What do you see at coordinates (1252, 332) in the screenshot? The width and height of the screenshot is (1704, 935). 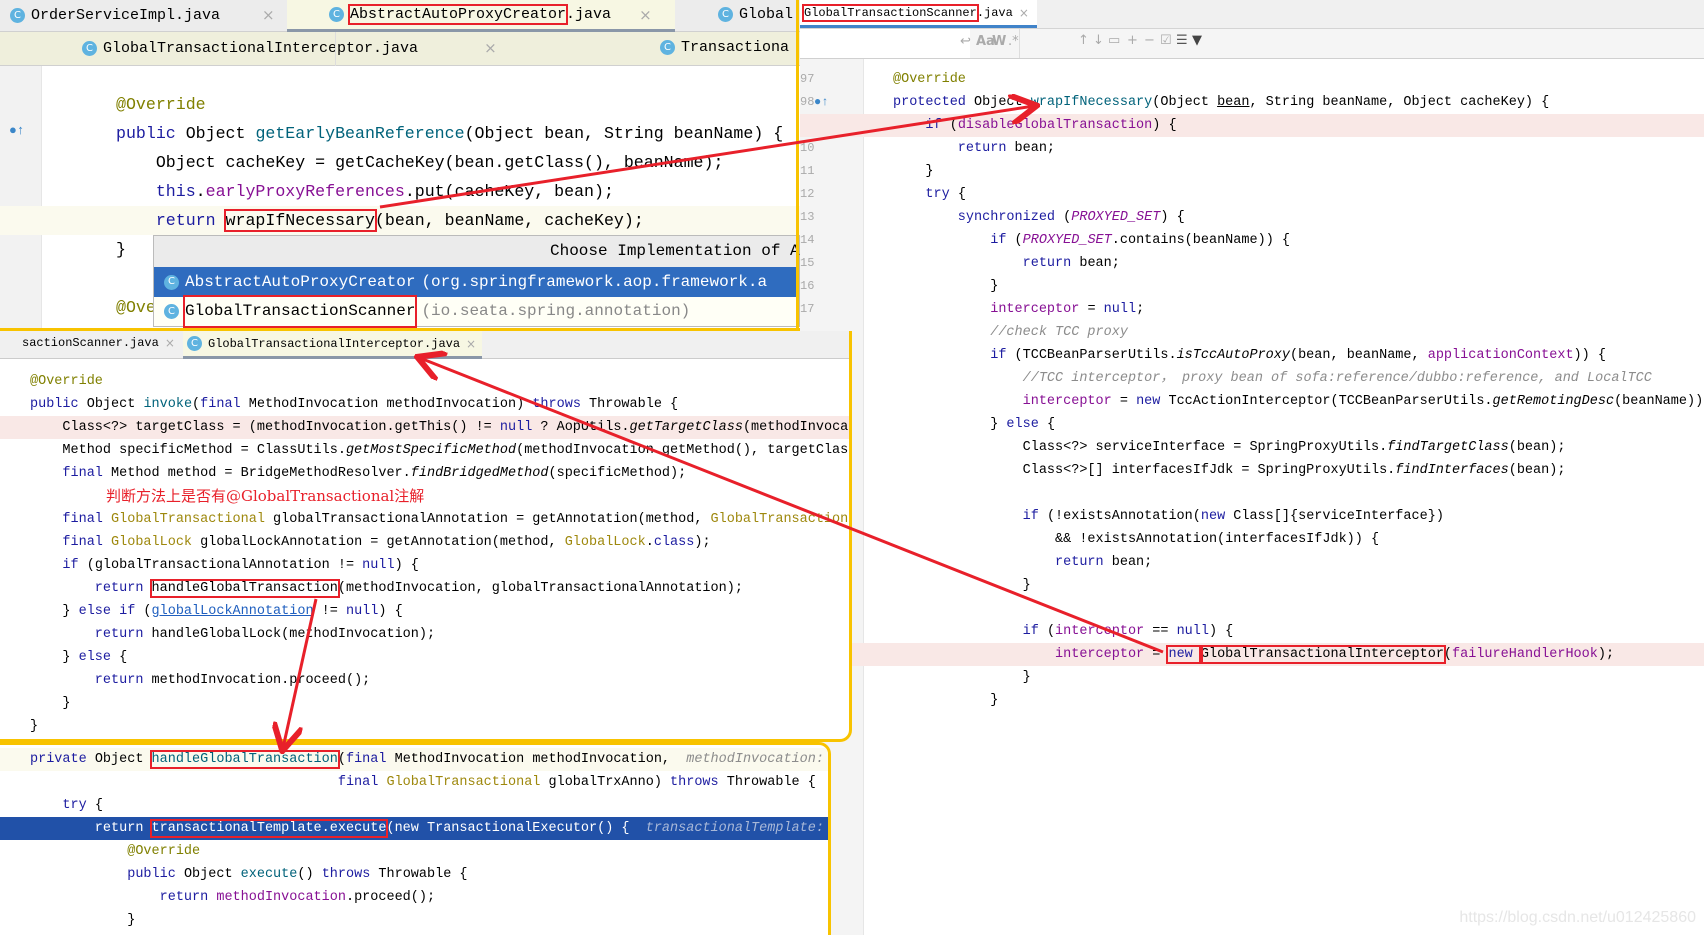 I see `code-line: //check TCC proxy` at bounding box center [1252, 332].